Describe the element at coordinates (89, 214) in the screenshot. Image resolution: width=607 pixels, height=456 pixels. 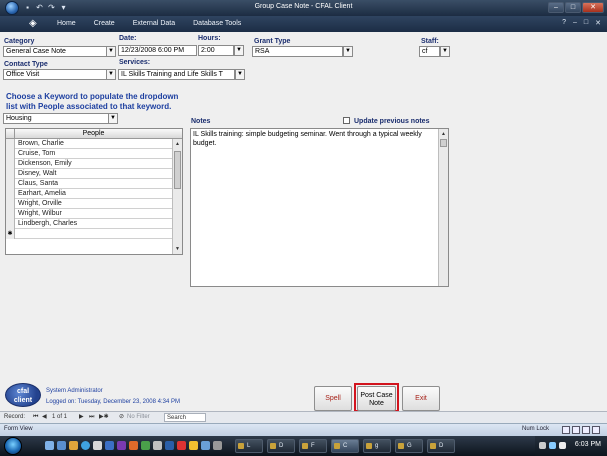
I see `list-item: Wright, Wilbur` at that location.